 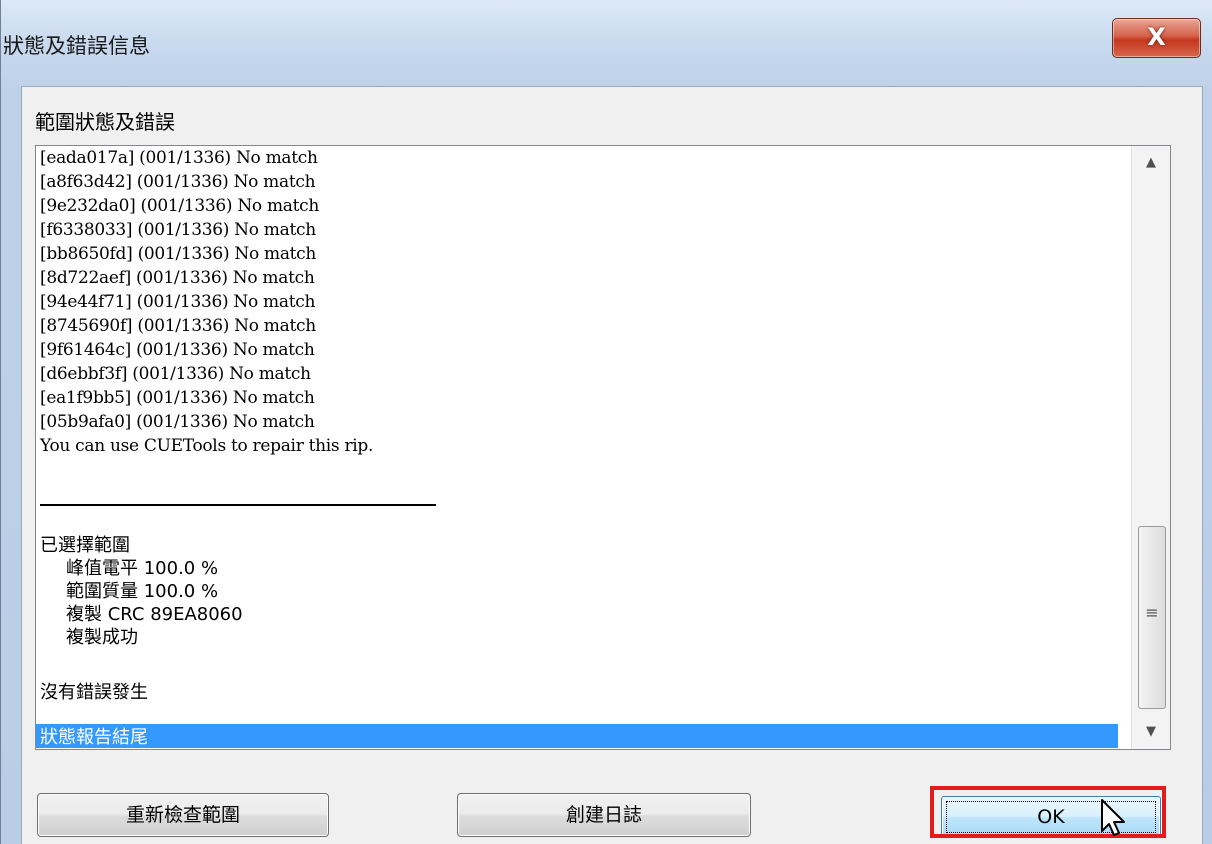 I want to click on mouse-cursor-icon, so click(x=1113, y=817).